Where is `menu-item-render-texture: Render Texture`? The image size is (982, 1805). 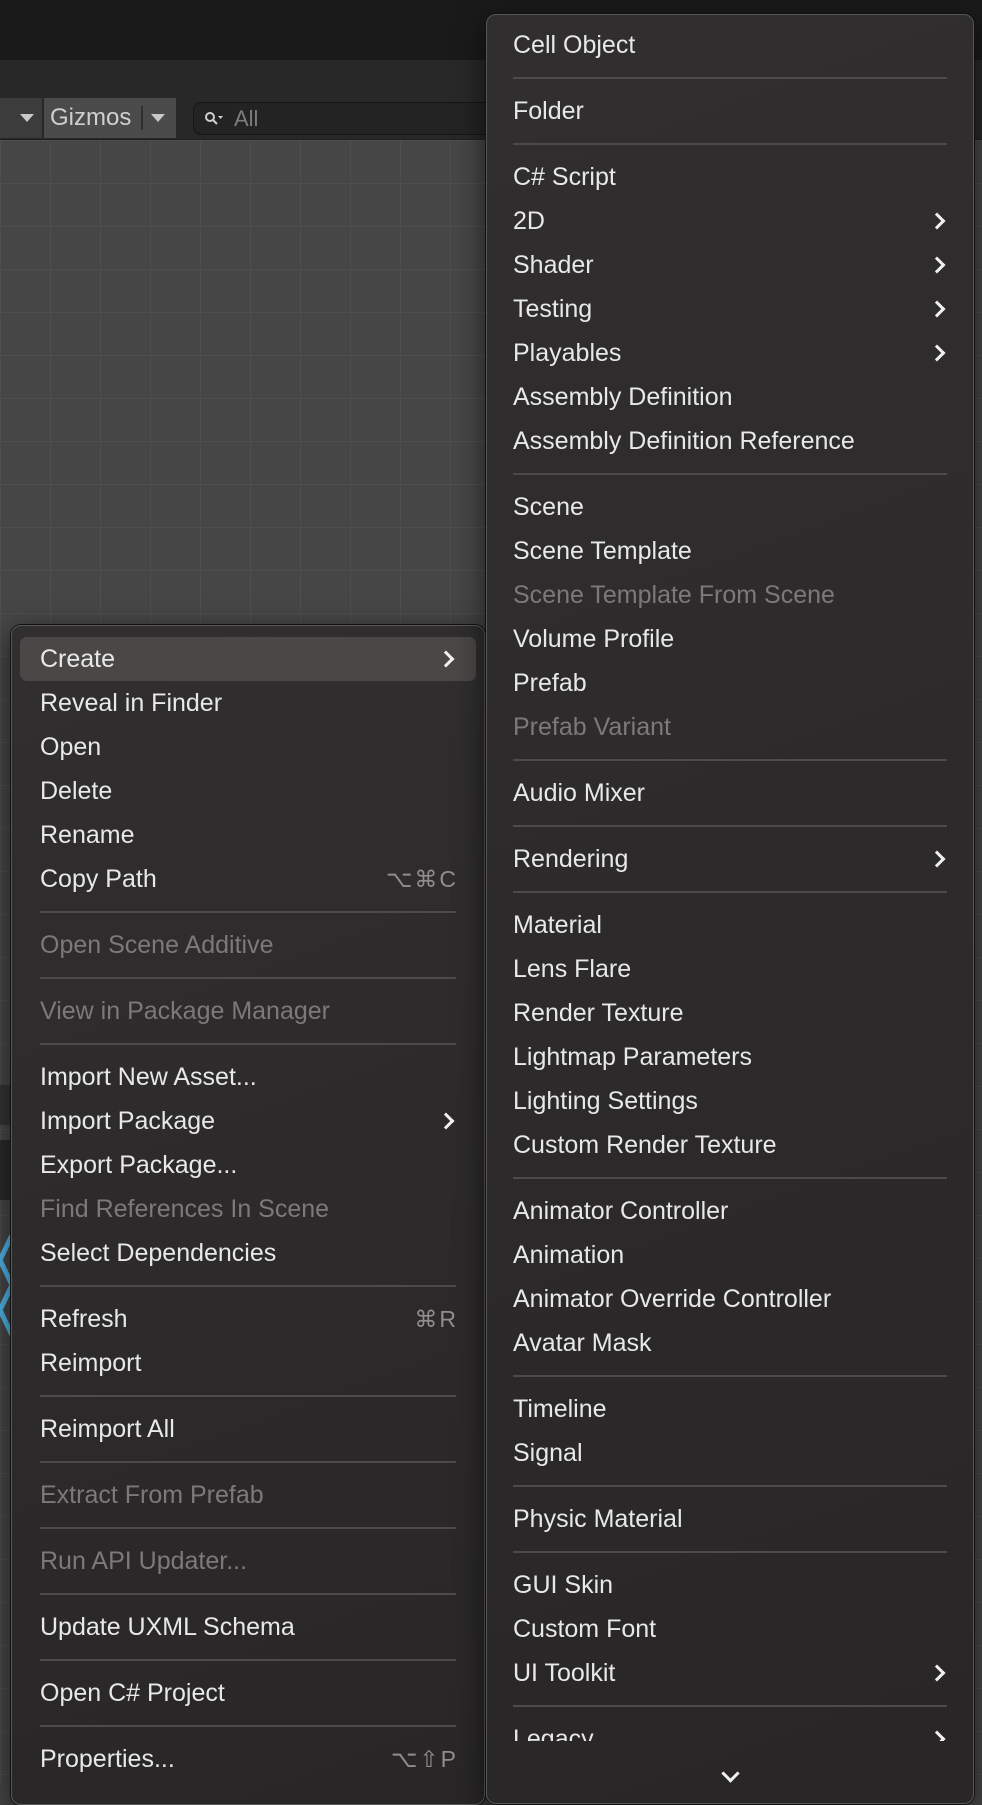
menu-item-render-texture: Render Texture is located at coordinates (730, 1013).